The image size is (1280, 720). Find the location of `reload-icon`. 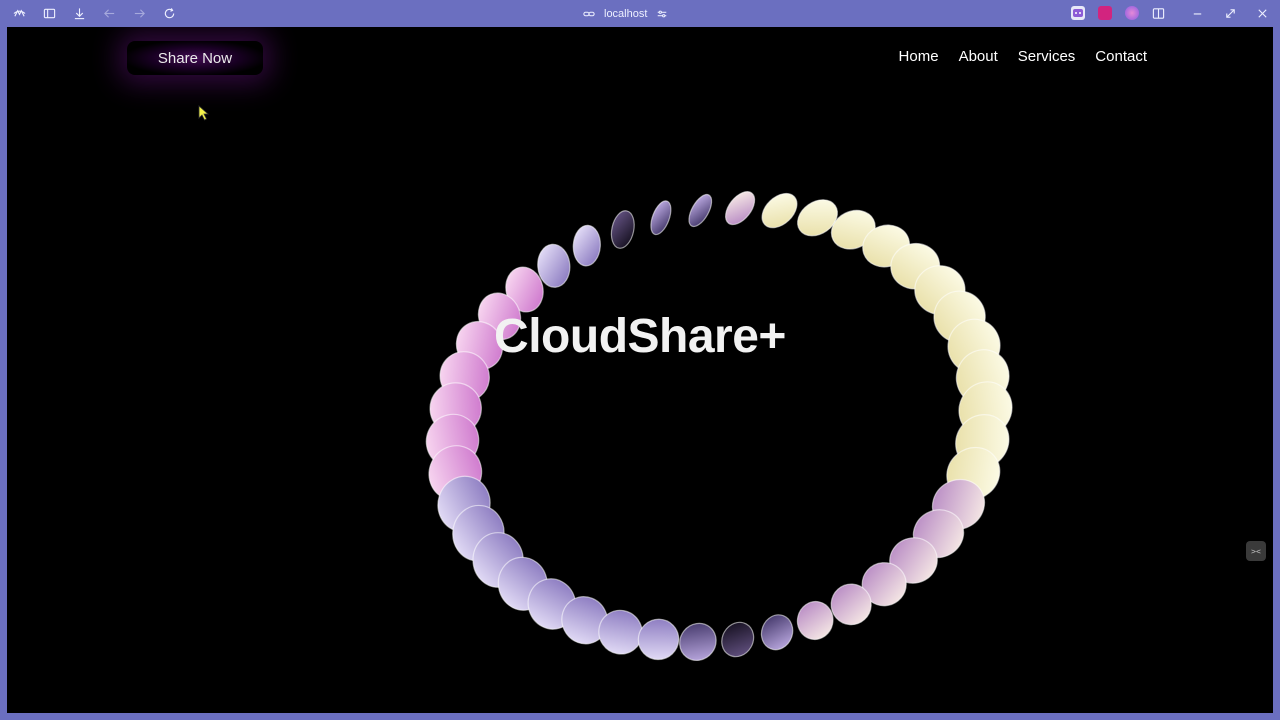

reload-icon is located at coordinates (169, 13).